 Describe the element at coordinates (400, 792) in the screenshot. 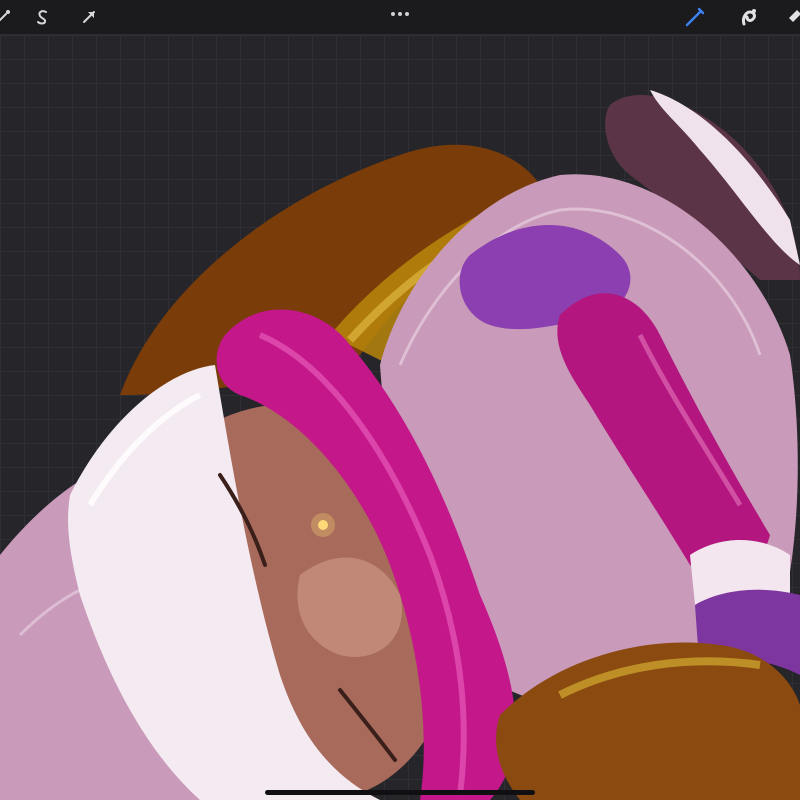

I see `home-indicator` at that location.